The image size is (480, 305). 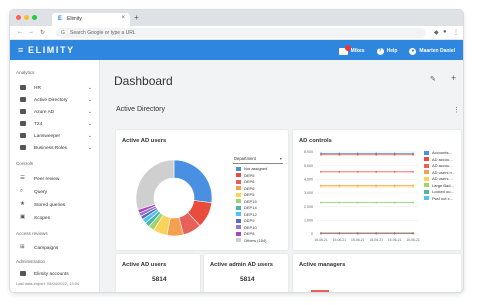 What do you see at coordinates (432, 51) in the screenshot?
I see `nav-user: ● Maarten Daniel` at bounding box center [432, 51].